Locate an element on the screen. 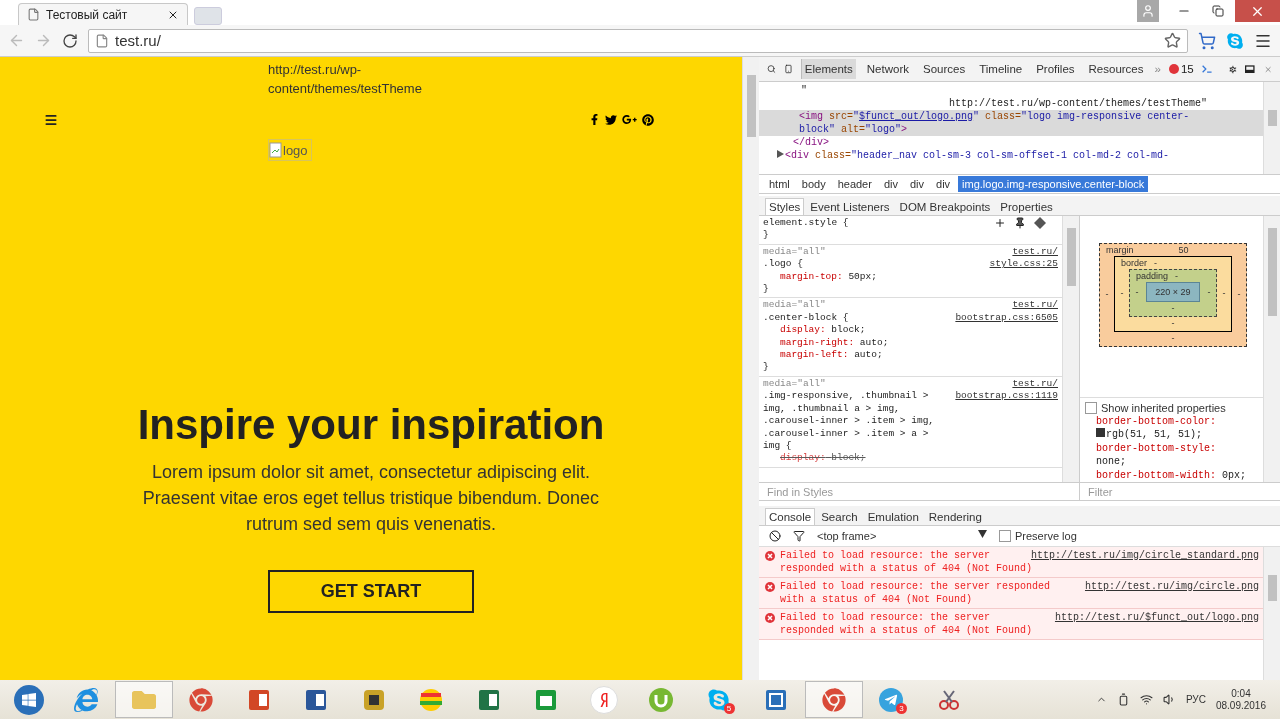 The height and width of the screenshot is (719, 1280). tree-scrollbar is located at coordinates (1271, 128).